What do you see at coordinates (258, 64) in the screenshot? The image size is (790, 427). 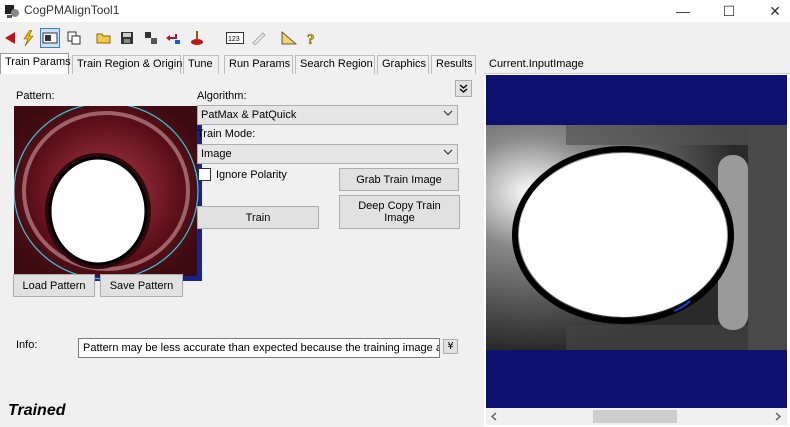 I see `tab-run-params: Run Params` at bounding box center [258, 64].